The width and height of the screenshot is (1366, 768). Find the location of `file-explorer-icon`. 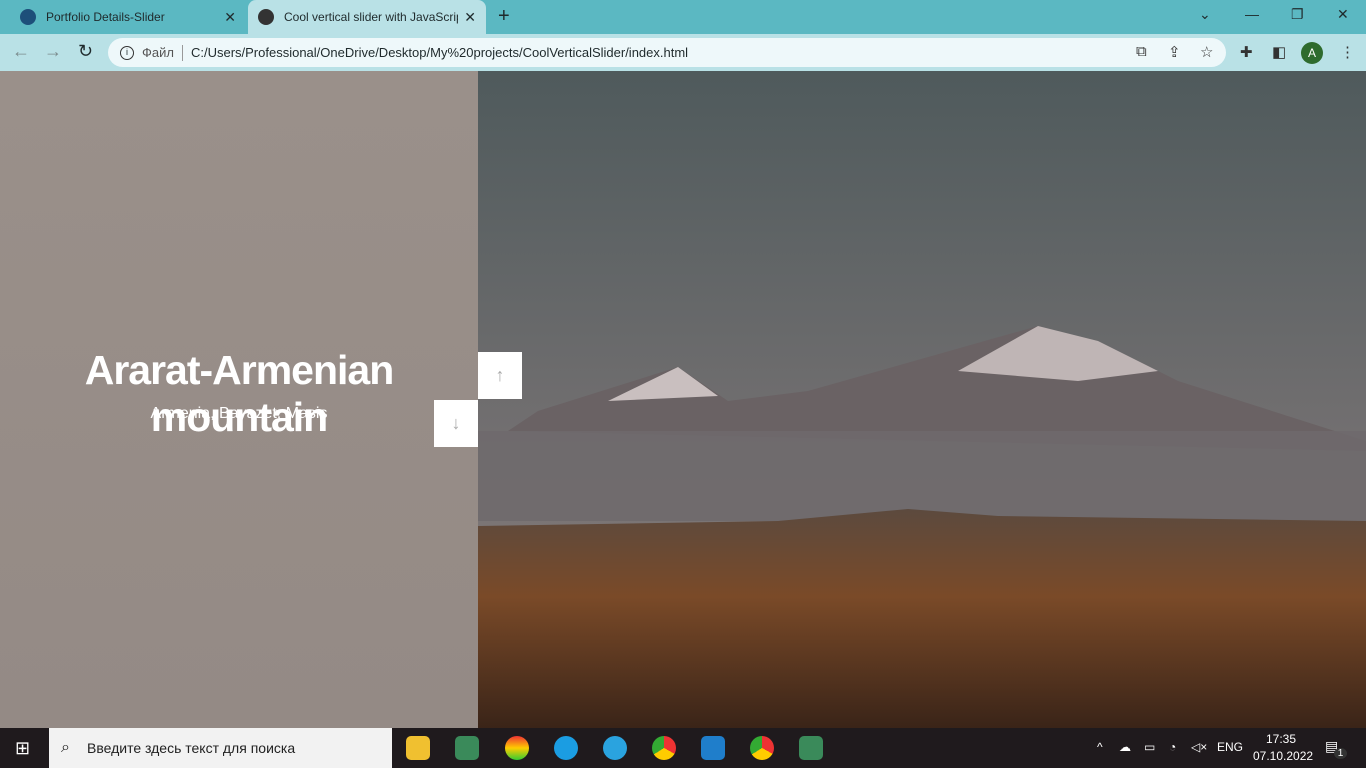

file-explorer-icon is located at coordinates (418, 748).